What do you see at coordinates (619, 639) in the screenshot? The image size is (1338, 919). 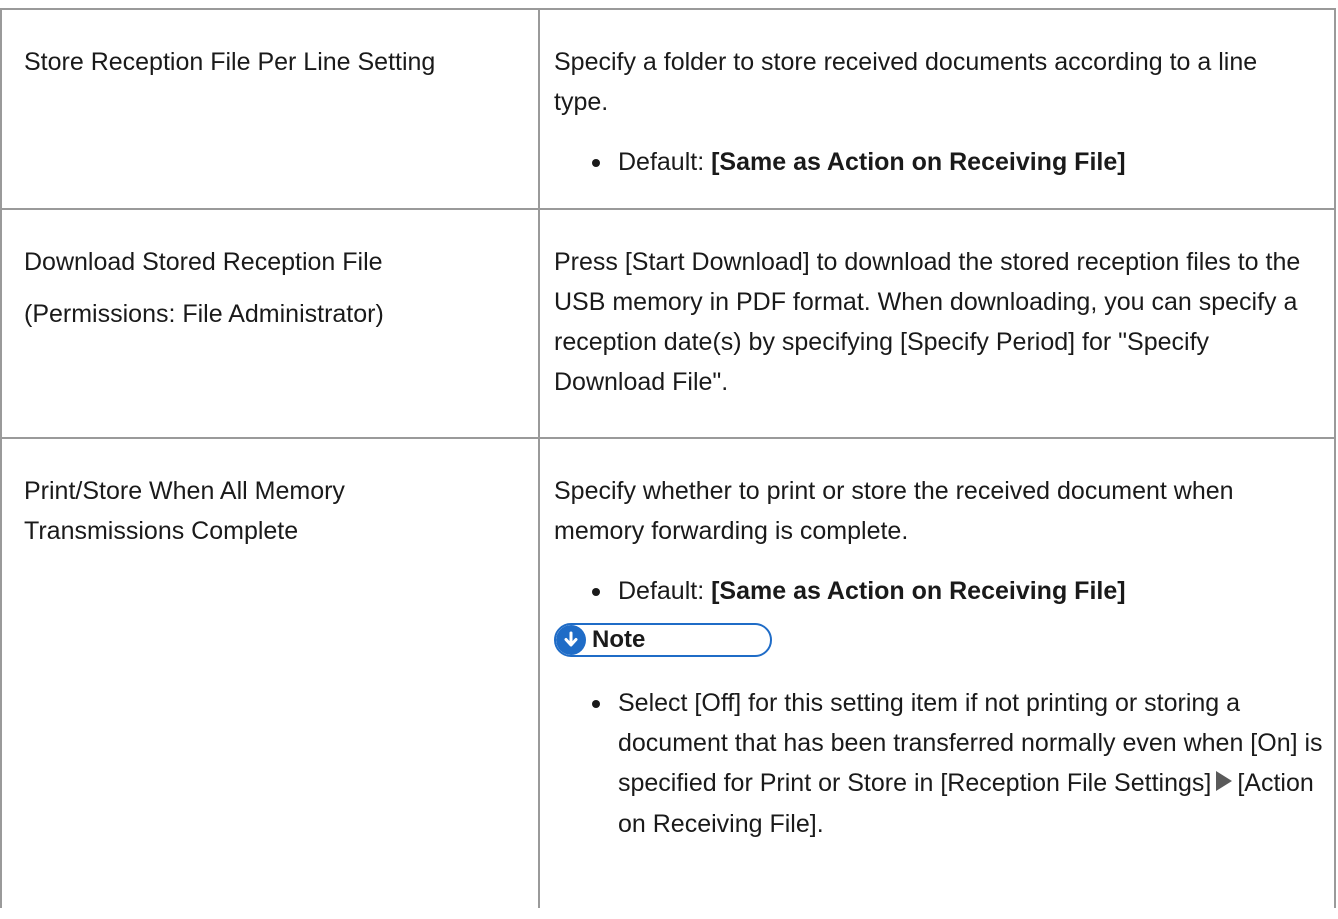 I see `note-label: Note` at bounding box center [619, 639].